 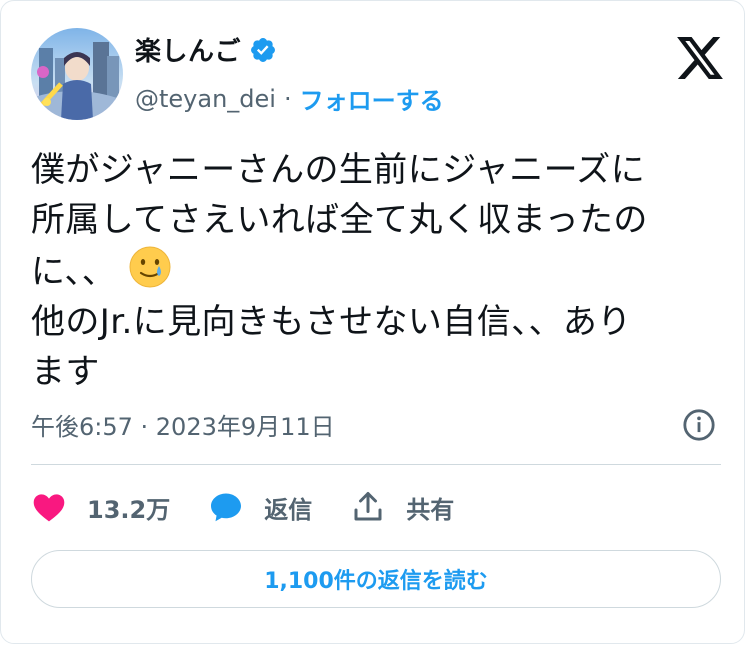 I want to click on tweet-line: ます, so click(x=65, y=372).